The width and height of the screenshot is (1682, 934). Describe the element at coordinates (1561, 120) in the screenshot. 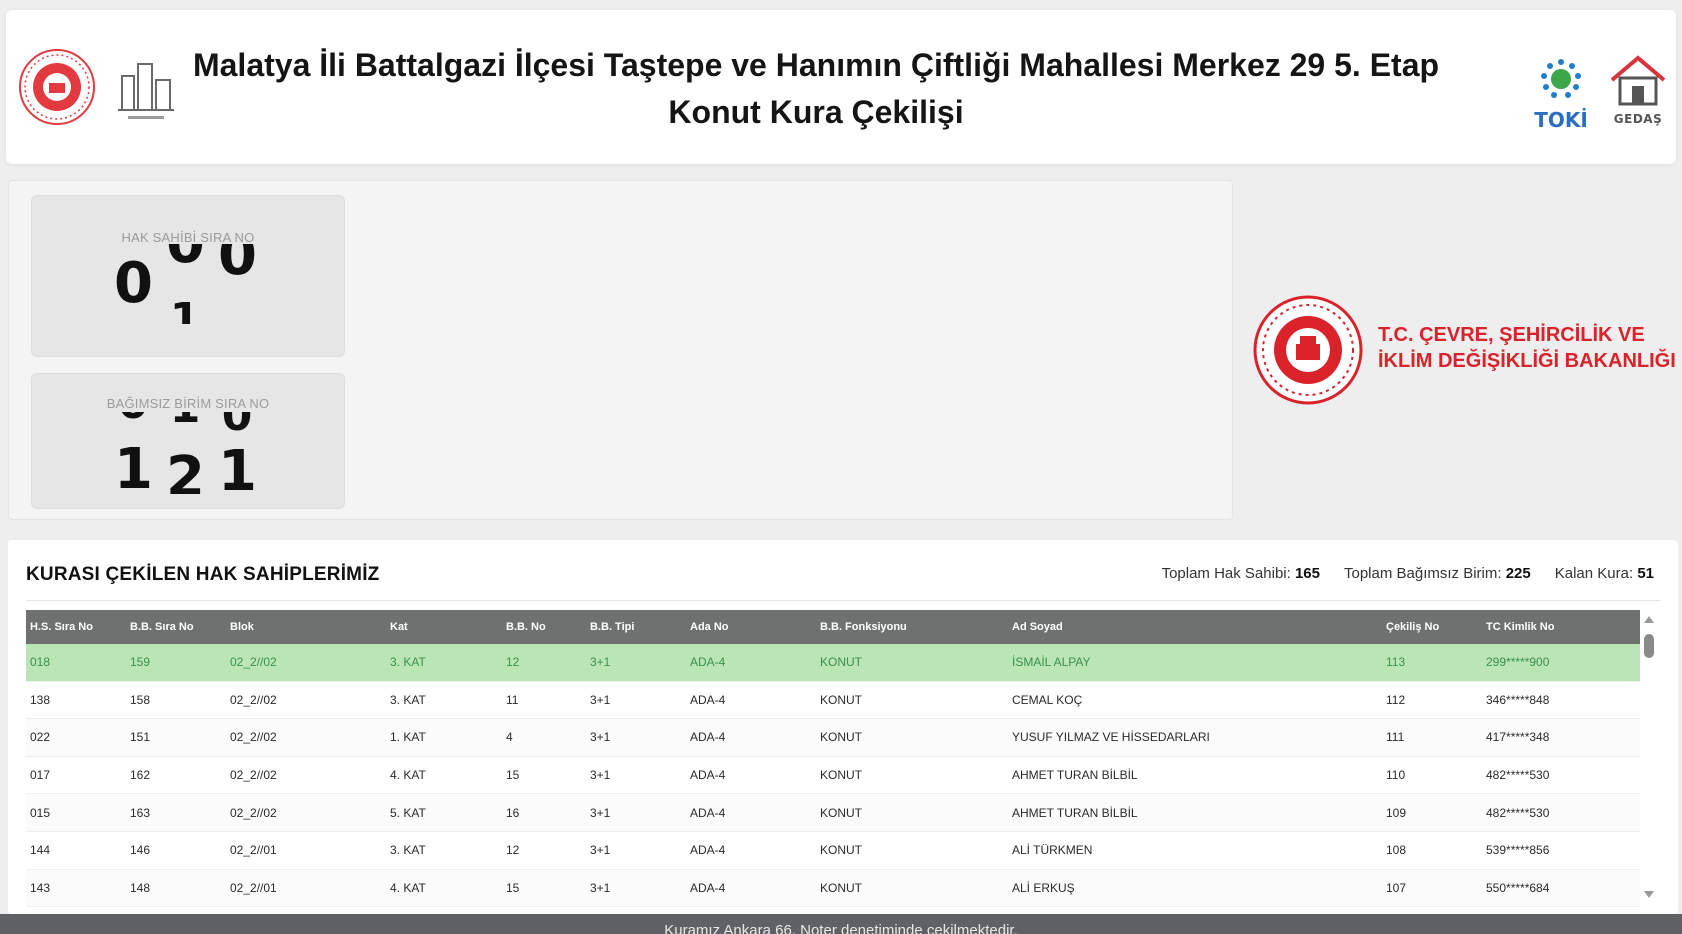

I see `toki-text: TOKİ` at that location.